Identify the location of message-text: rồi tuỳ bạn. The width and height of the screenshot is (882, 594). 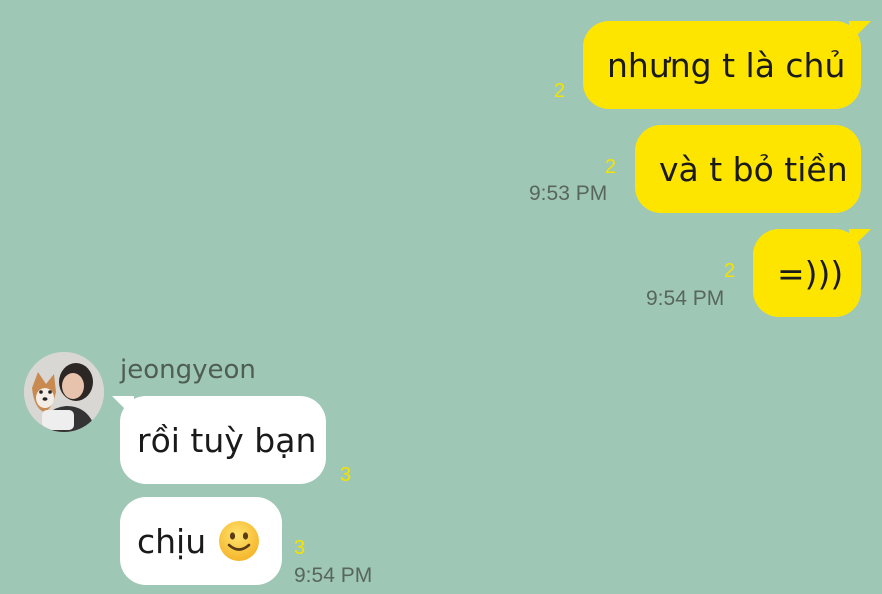
(227, 440).